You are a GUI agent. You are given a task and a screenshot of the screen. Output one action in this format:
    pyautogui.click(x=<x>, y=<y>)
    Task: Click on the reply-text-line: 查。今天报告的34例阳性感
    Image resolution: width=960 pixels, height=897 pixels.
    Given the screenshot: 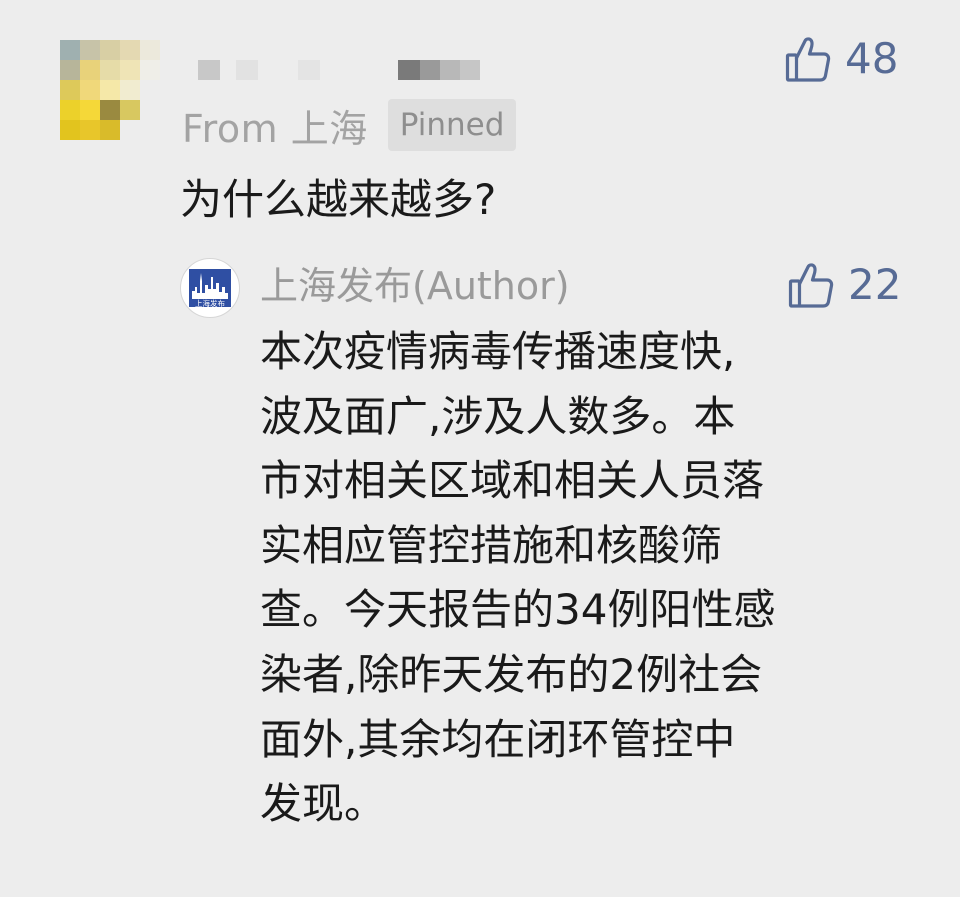 What is the action you would take?
    pyautogui.click(x=518, y=610)
    